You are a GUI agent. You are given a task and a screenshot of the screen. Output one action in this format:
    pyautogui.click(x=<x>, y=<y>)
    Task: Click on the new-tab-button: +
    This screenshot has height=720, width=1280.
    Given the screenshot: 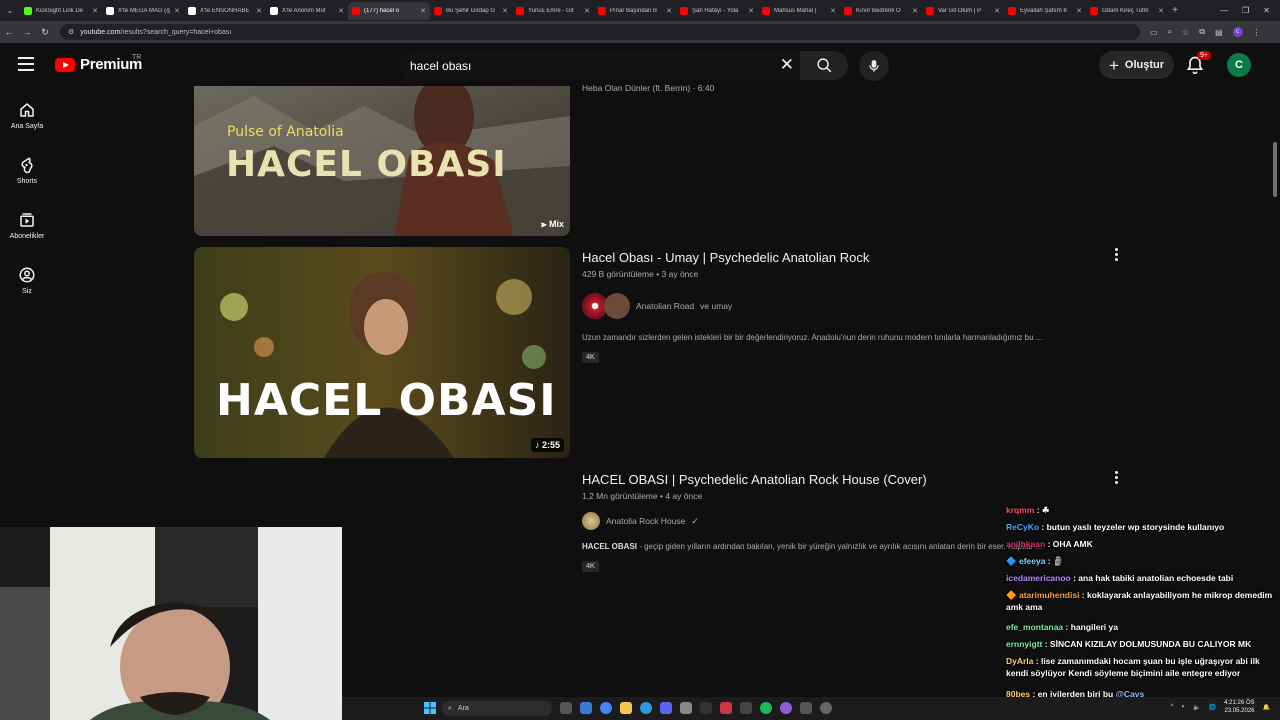 What is the action you would take?
    pyautogui.click(x=1175, y=10)
    